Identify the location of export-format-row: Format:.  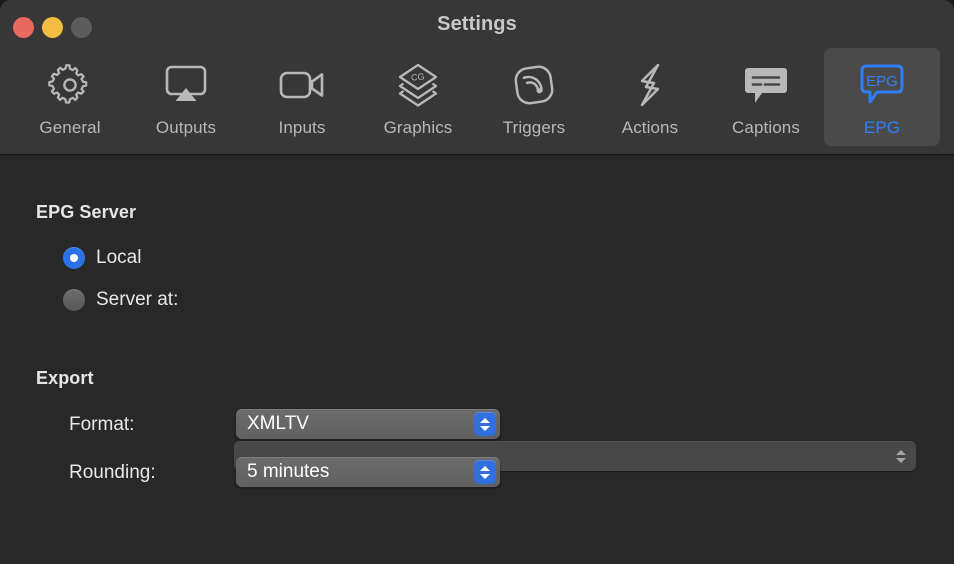
(101, 425).